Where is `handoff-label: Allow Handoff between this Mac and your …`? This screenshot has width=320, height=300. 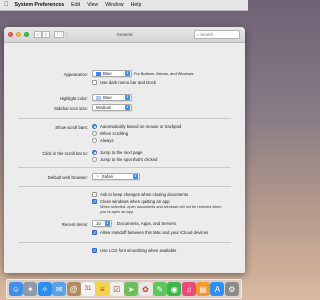
handoff-label: Allow Handoff between this Mac and your … is located at coordinates (154, 232).